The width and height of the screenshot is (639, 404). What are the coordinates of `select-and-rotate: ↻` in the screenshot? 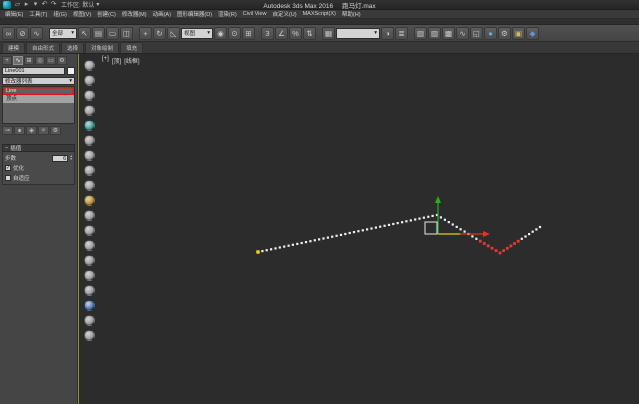 It's located at (159, 33).